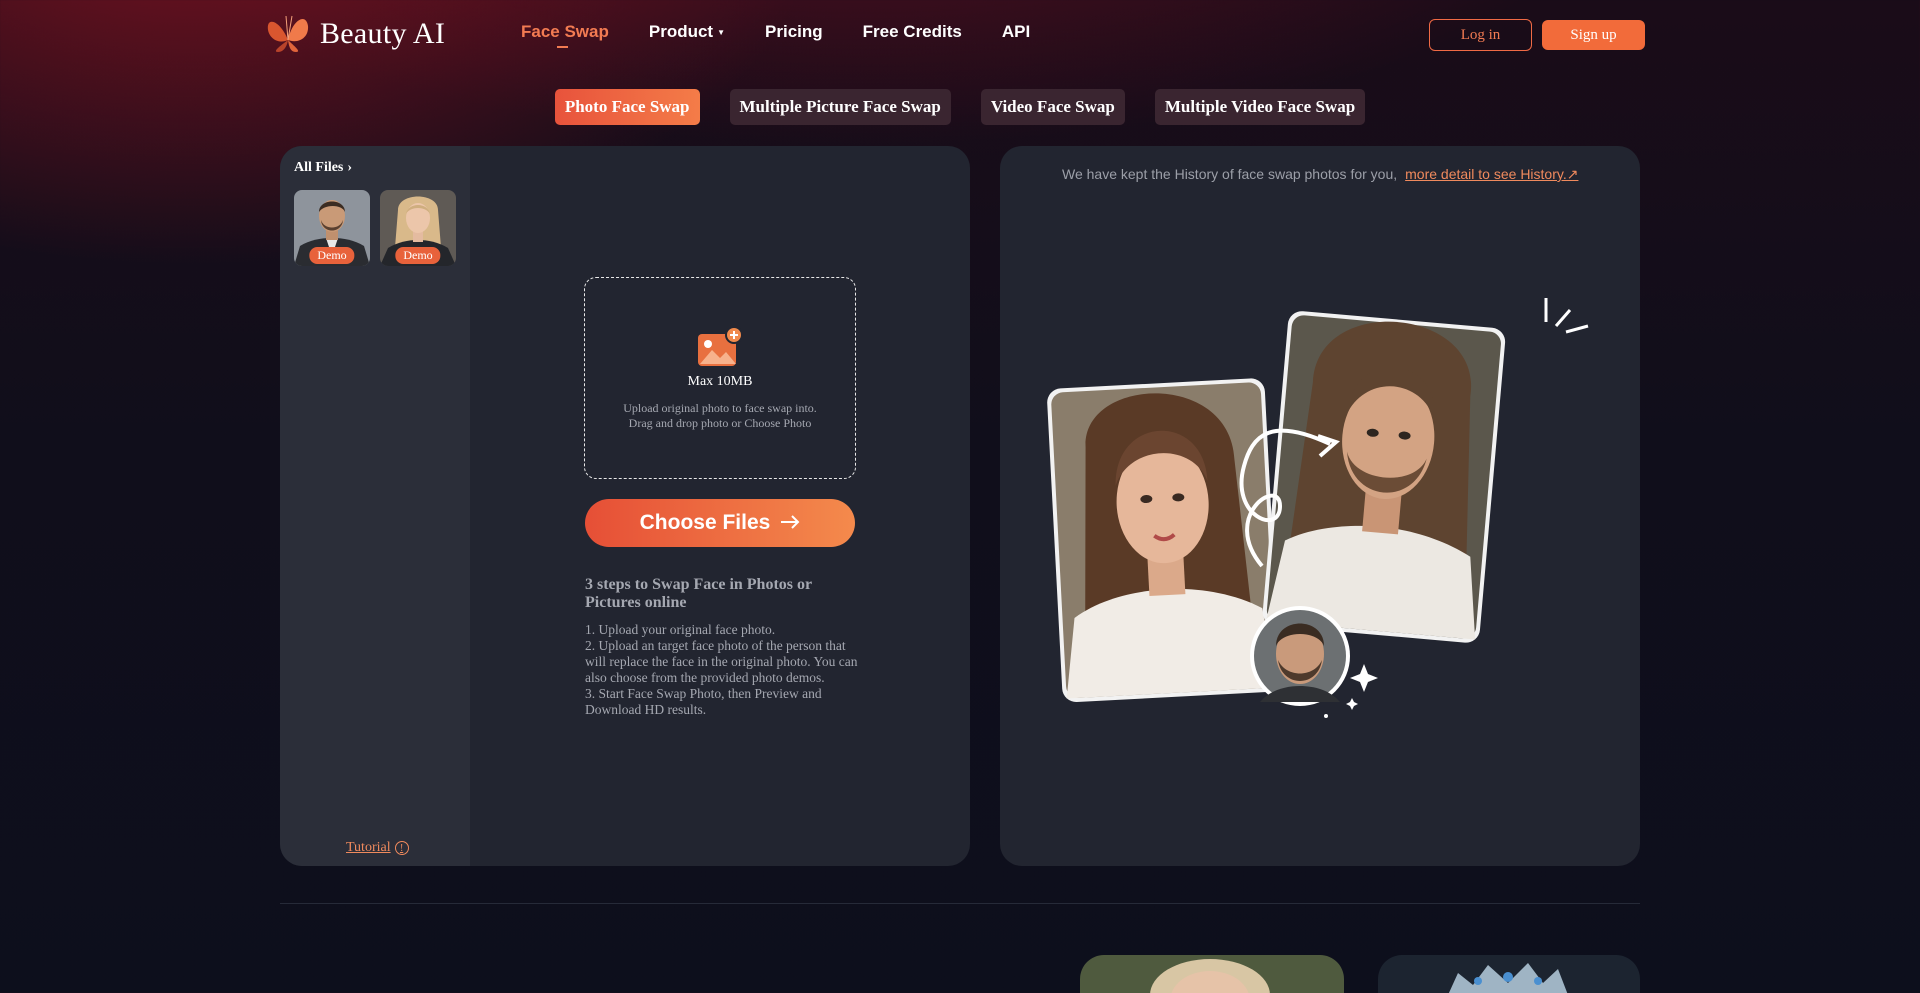  I want to click on nav-api: API, so click(1016, 32).